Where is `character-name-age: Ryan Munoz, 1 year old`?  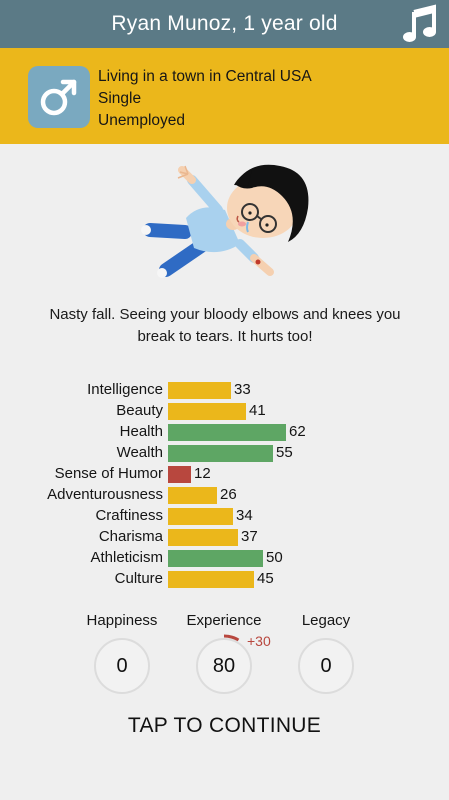 character-name-age: Ryan Munoz, 1 year old is located at coordinates (224, 23).